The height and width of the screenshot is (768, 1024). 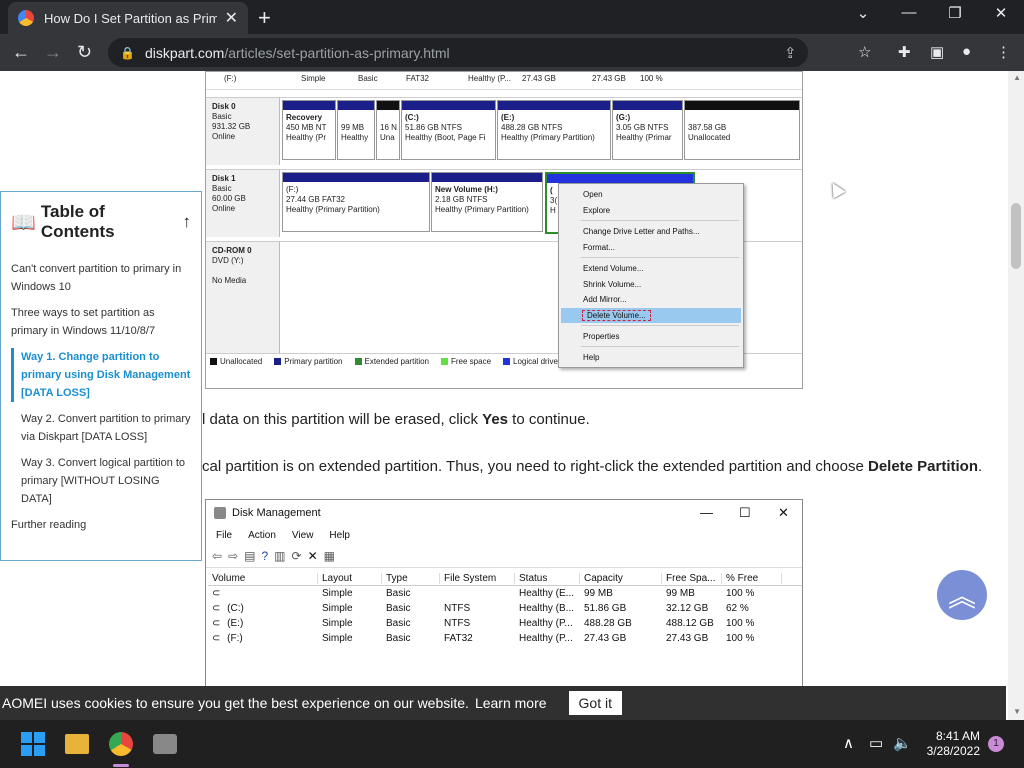 I want to click on menu-item-explore: Explore, so click(x=651, y=210).